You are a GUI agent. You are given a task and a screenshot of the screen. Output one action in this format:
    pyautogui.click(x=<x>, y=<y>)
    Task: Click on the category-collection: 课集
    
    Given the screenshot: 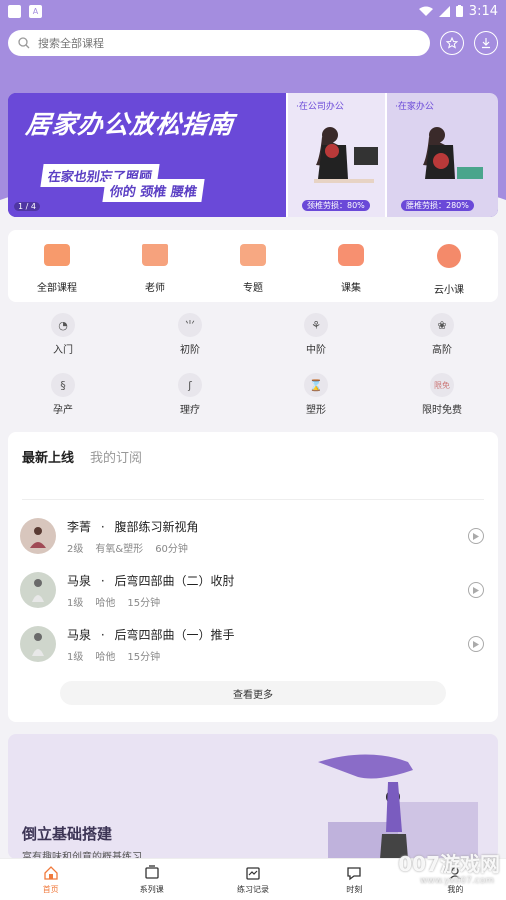 What is the action you would take?
    pyautogui.click(x=351, y=266)
    